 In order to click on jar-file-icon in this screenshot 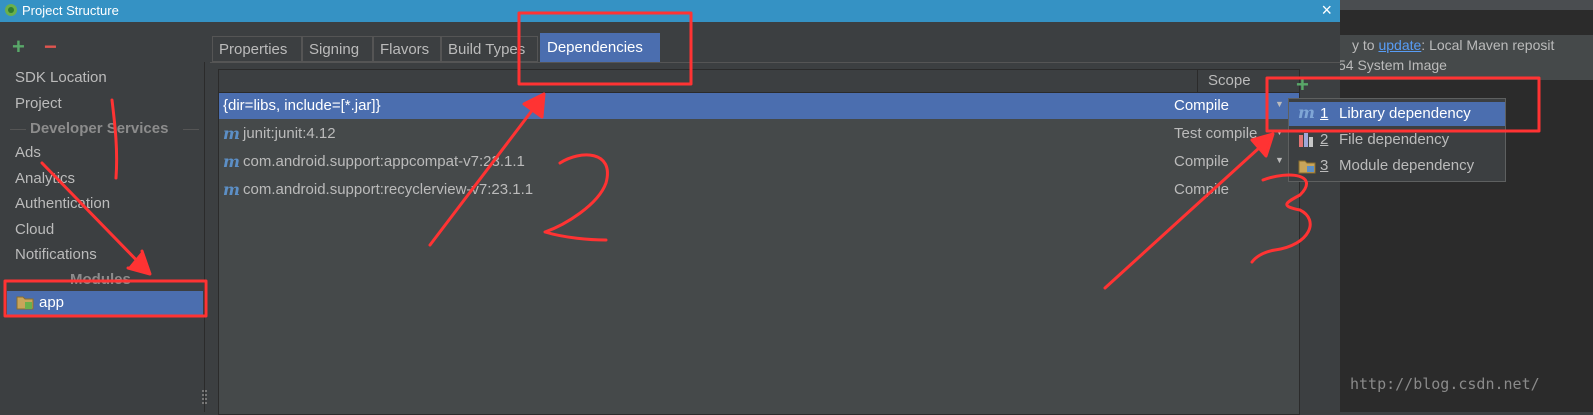, I will do `click(1306, 140)`.